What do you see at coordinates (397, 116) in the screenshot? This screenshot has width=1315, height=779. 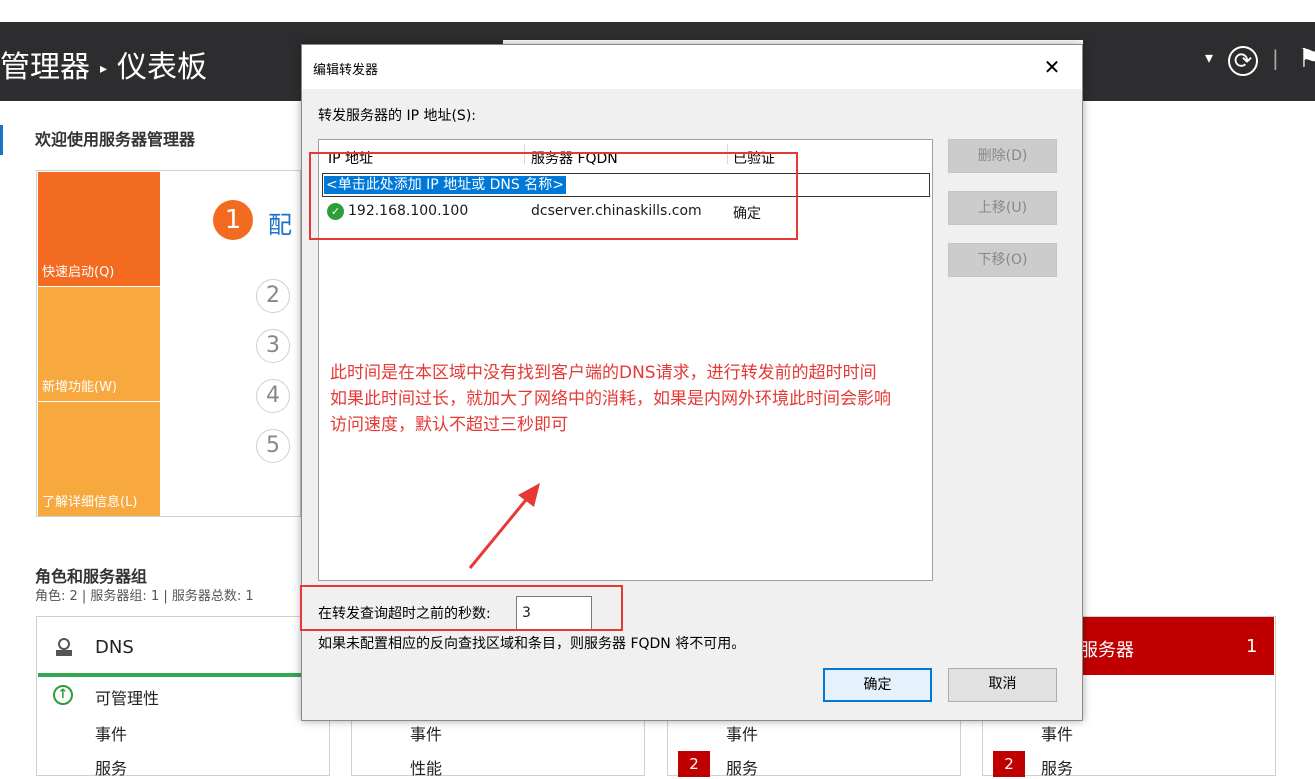 I see `ip-address-label: 转发服务器的 IP 地址(S):` at bounding box center [397, 116].